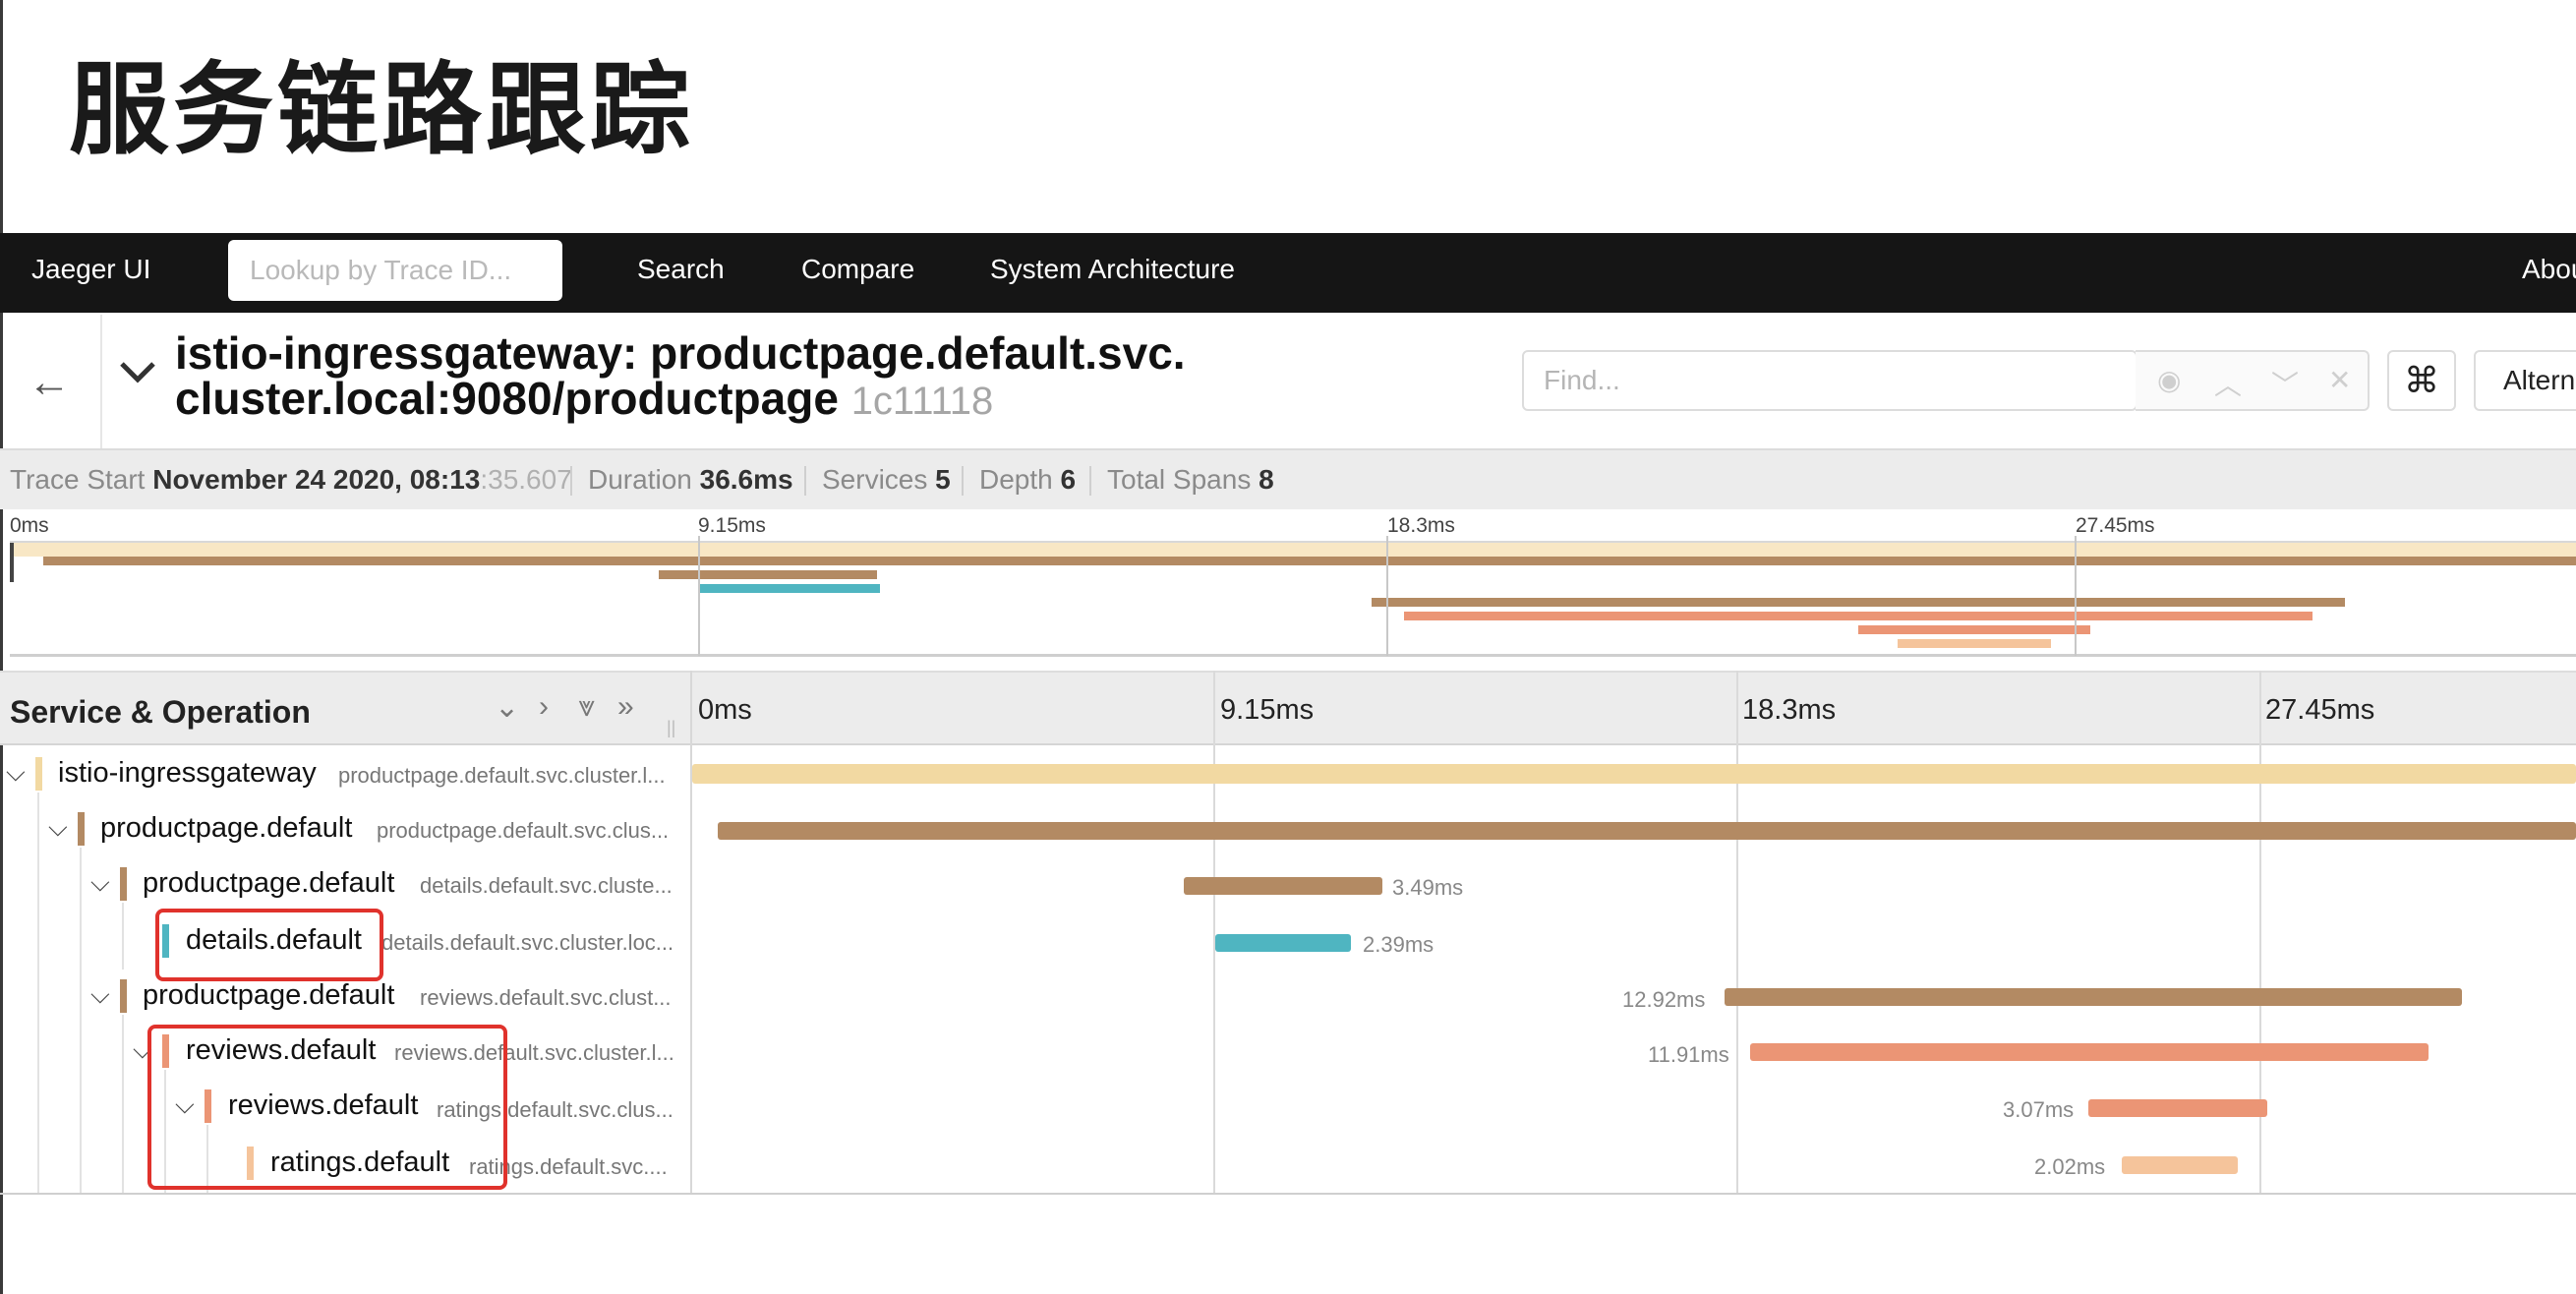 This screenshot has width=2576, height=1294. Describe the element at coordinates (49, 382) in the screenshot. I see `back-arrow-icon: ←` at that location.